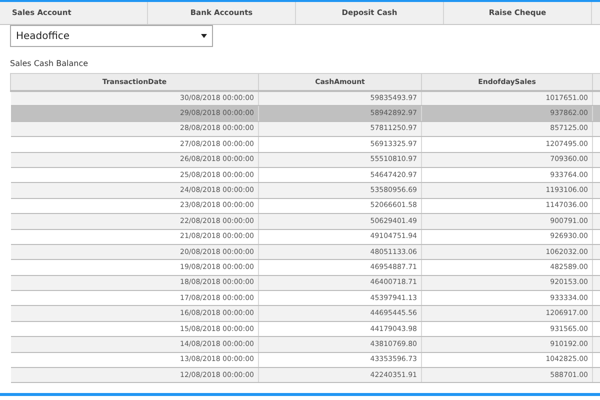 This screenshot has height=400, width=600. Describe the element at coordinates (204, 36) in the screenshot. I see `caret-icon` at that location.